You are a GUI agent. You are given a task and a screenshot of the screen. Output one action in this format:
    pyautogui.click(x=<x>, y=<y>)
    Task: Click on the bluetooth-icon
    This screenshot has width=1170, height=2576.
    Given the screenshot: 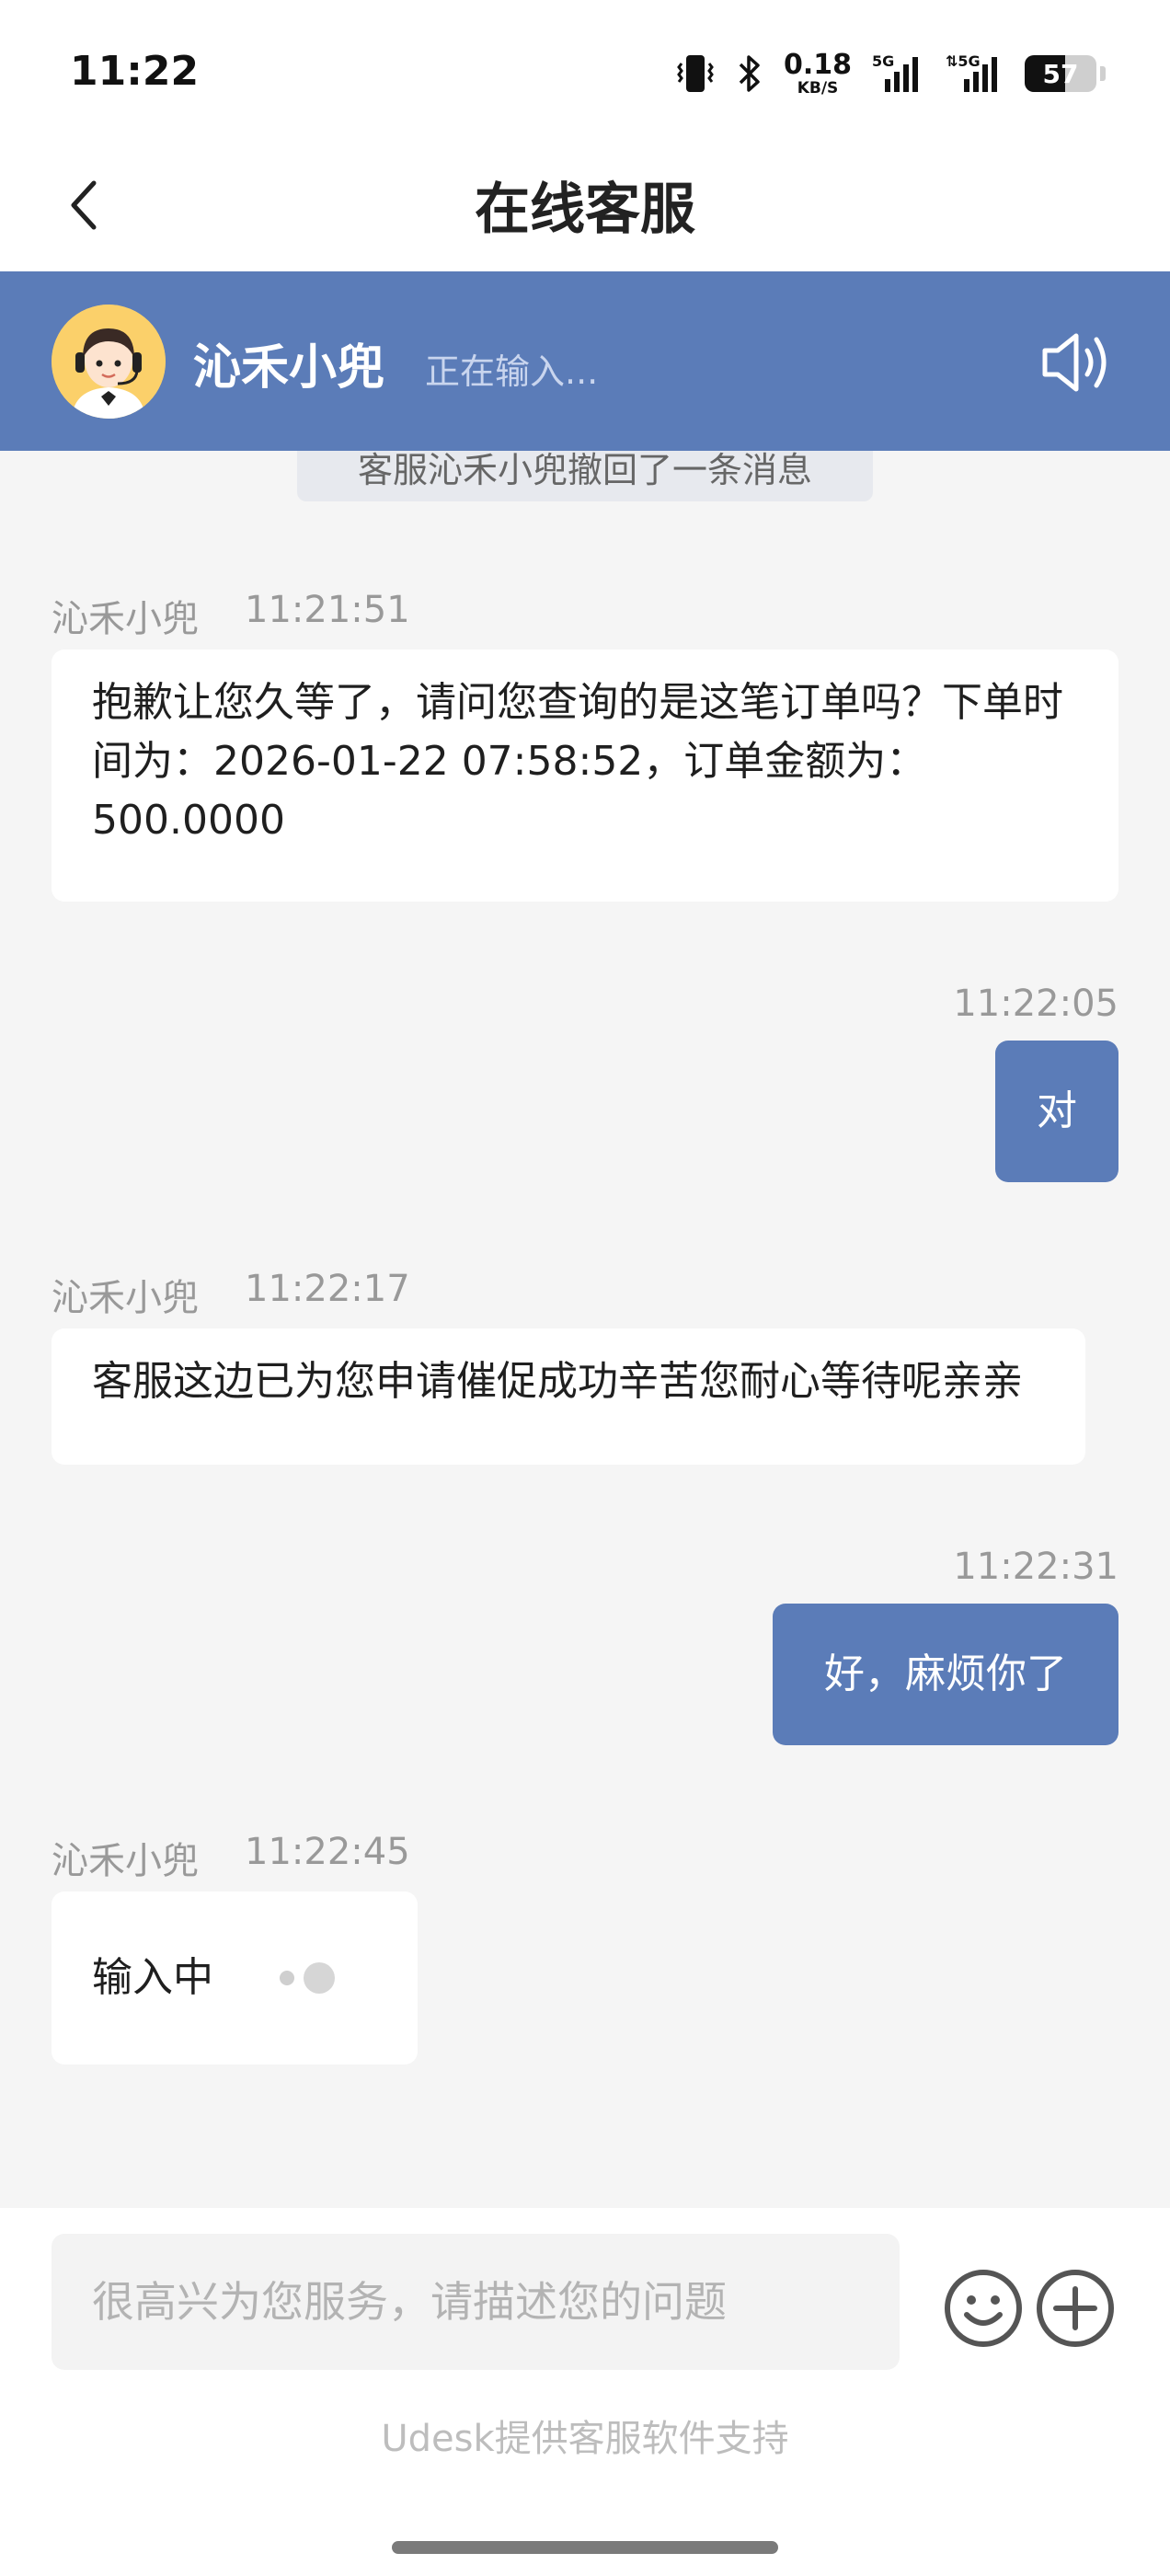 What is the action you would take?
    pyautogui.click(x=749, y=73)
    